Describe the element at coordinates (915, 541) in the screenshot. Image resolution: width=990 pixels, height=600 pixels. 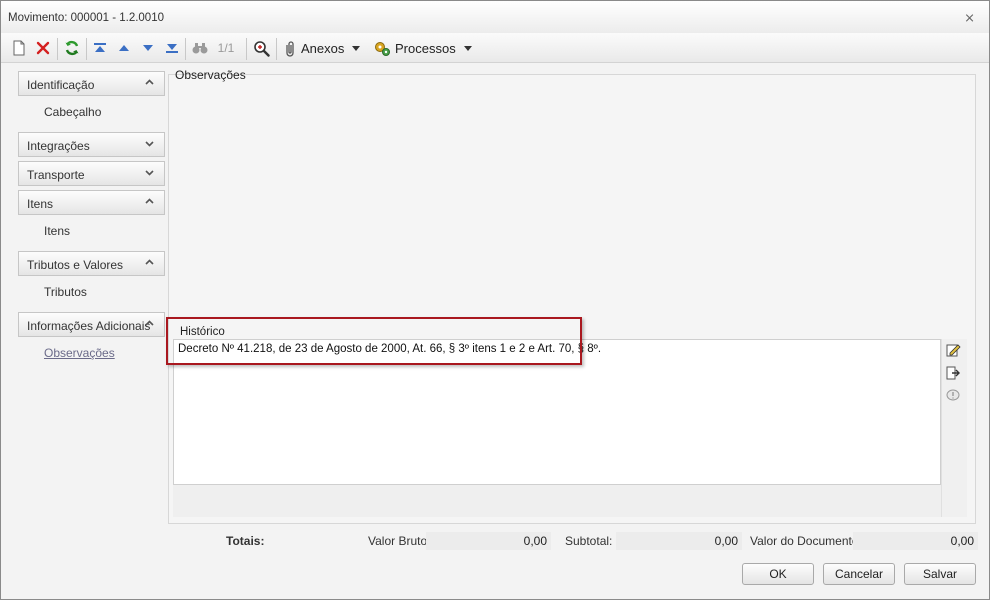
I see `valor-documento-field: 0,00` at that location.